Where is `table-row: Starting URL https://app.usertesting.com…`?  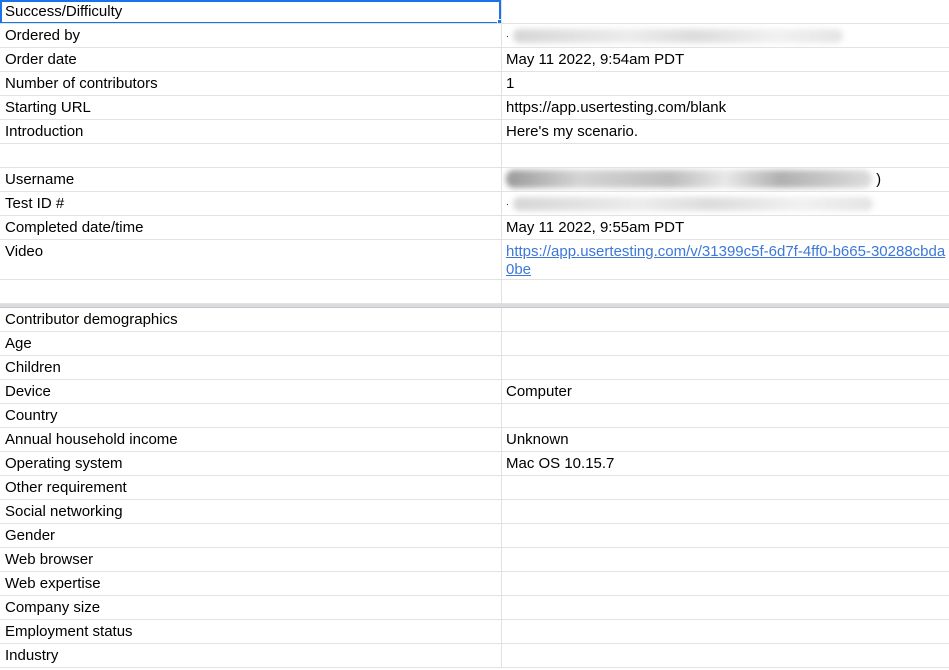
table-row: Starting URL https://app.usertesting.com… is located at coordinates (474, 108).